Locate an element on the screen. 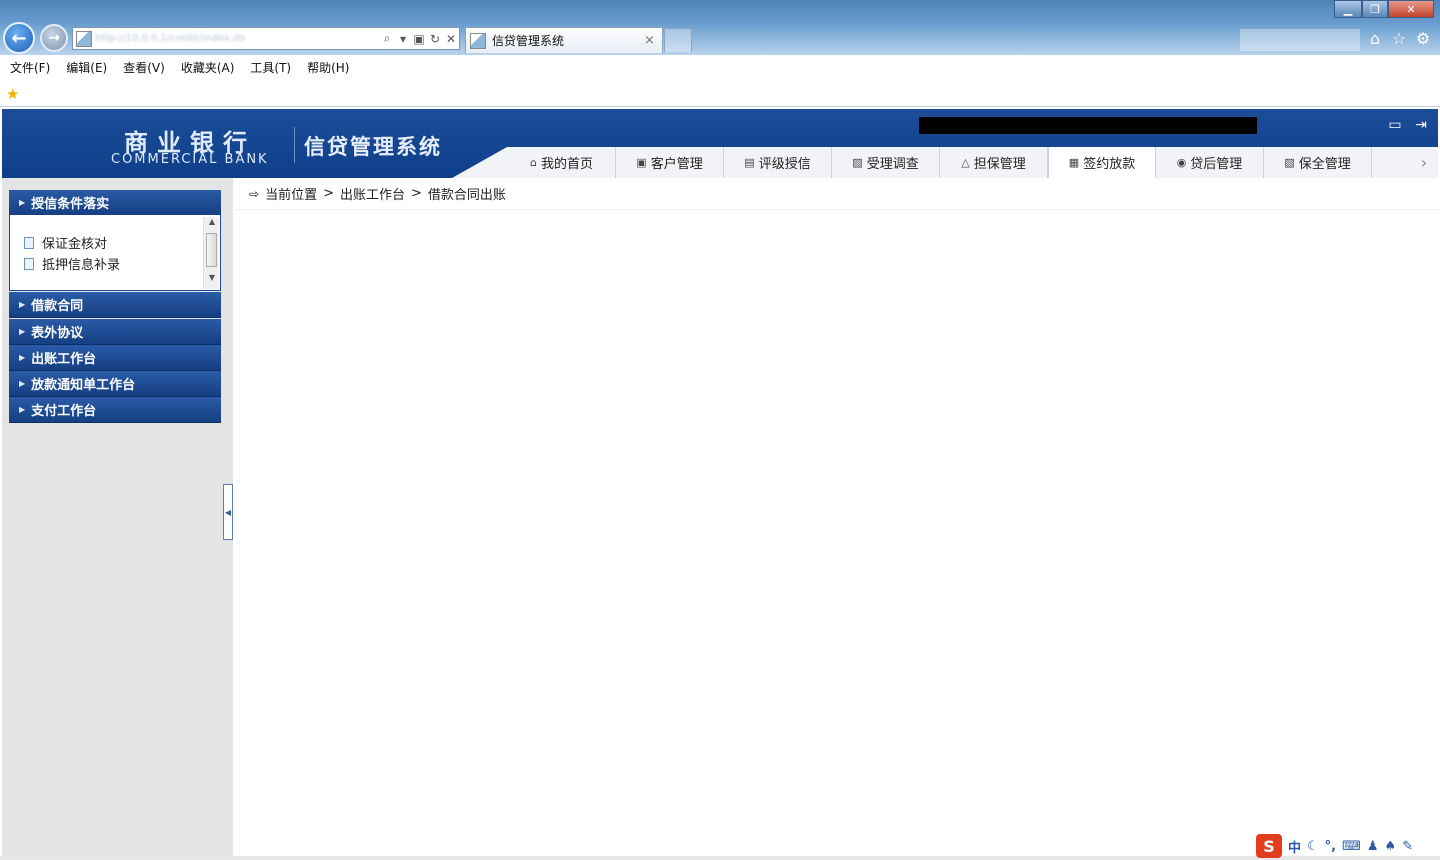  browser-tab: 信贷管理系统 × is located at coordinates (564, 40).